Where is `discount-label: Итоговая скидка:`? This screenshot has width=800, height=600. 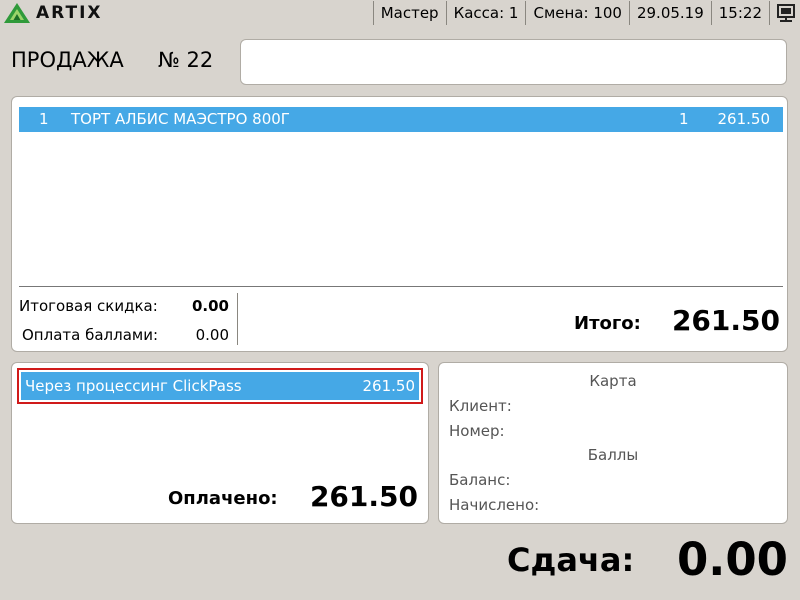
discount-label: Итоговая скидка: is located at coordinates (88, 306).